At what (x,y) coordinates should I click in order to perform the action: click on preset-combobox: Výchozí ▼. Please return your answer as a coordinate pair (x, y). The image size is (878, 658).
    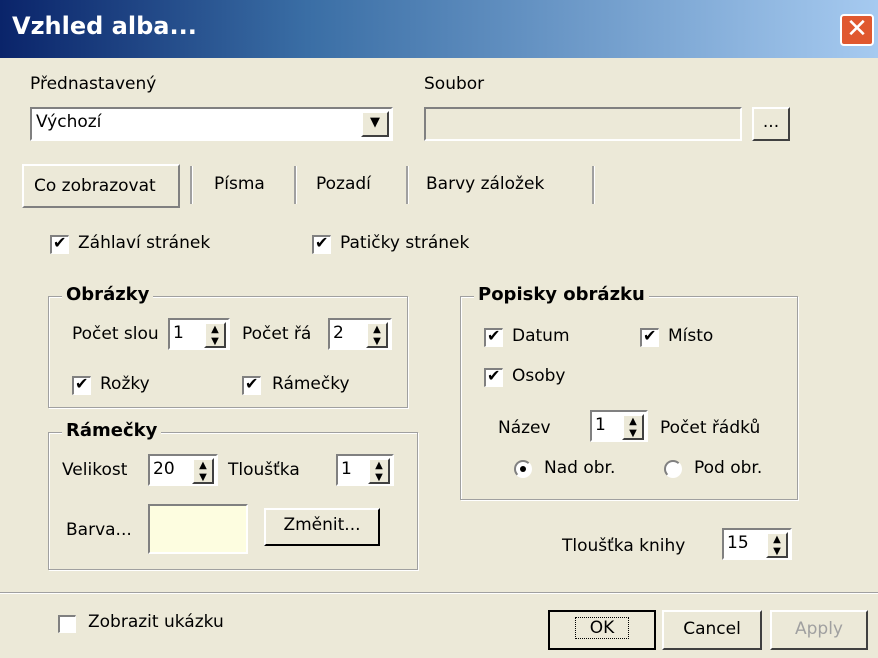
    Looking at the image, I should click on (211, 124).